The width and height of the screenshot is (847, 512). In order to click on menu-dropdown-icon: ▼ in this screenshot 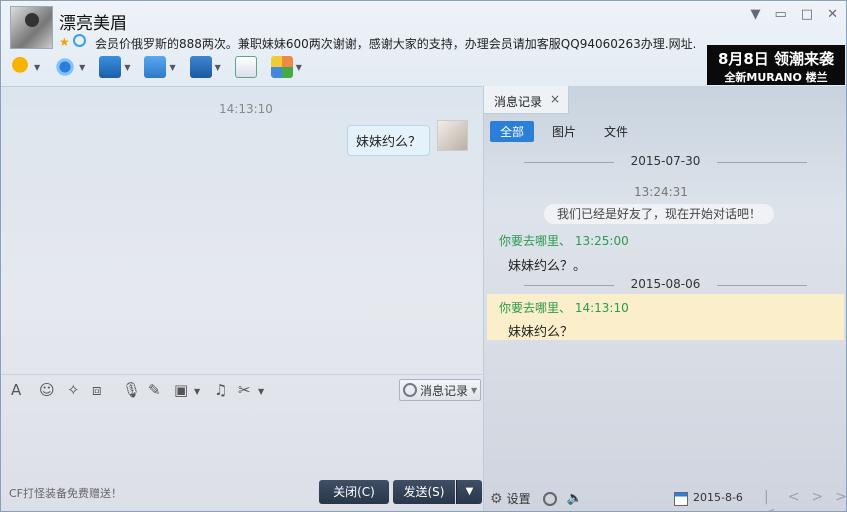, I will do `click(756, 14)`.